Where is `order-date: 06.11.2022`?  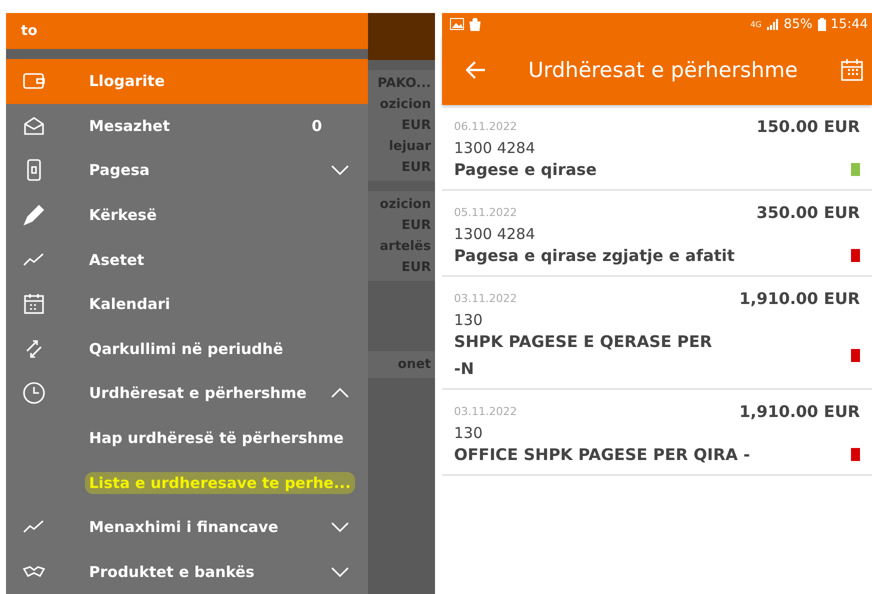
order-date: 06.11.2022 is located at coordinates (485, 126).